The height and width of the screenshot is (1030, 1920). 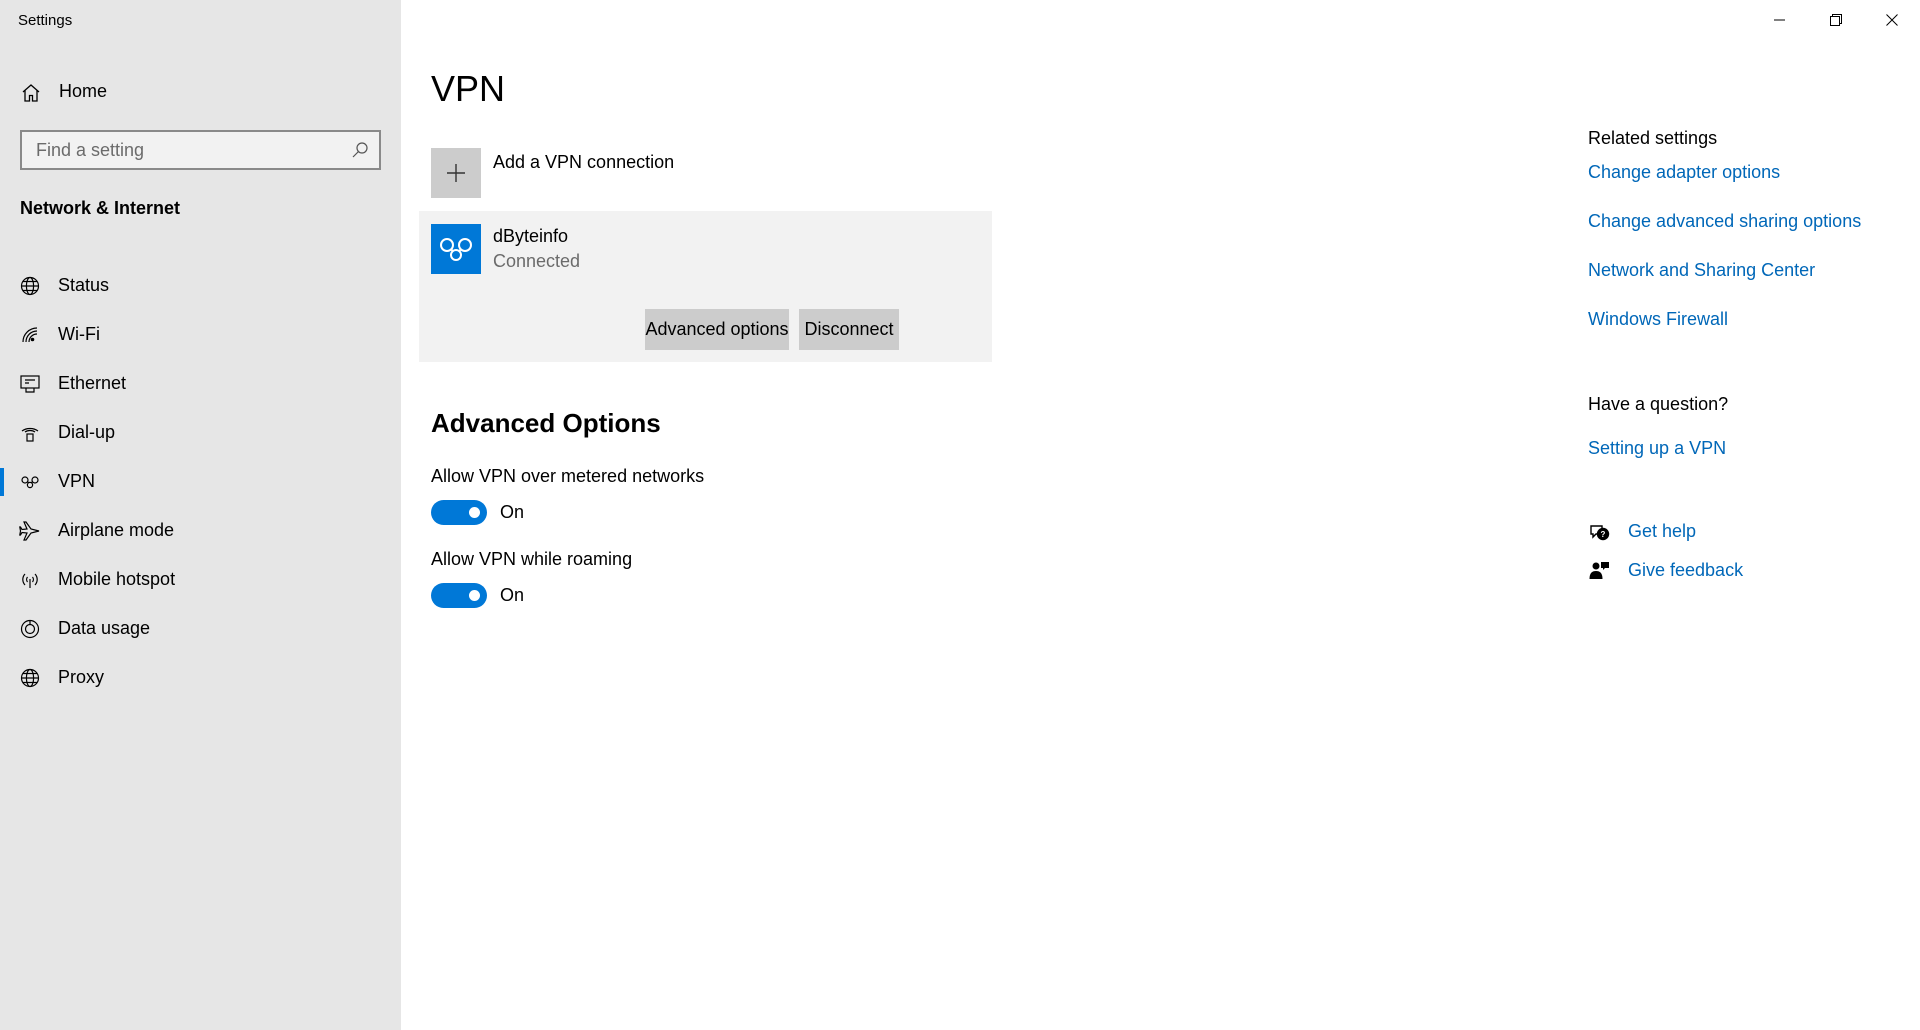 I want to click on sidebar-item-label: VPN, so click(x=77, y=481).